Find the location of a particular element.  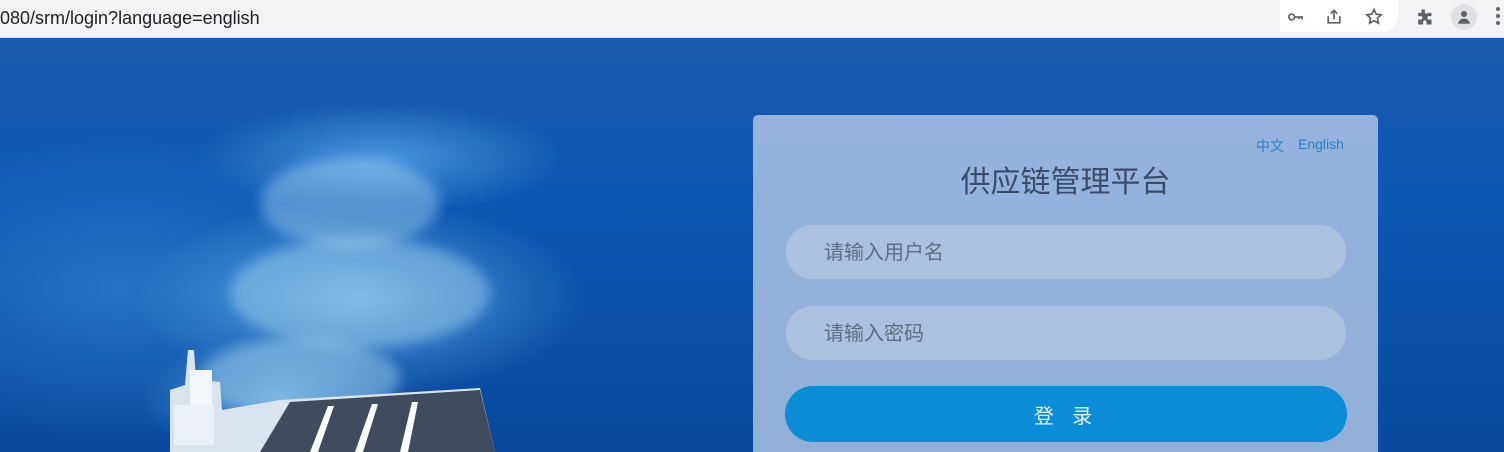

username-input is located at coordinates (1066, 252).